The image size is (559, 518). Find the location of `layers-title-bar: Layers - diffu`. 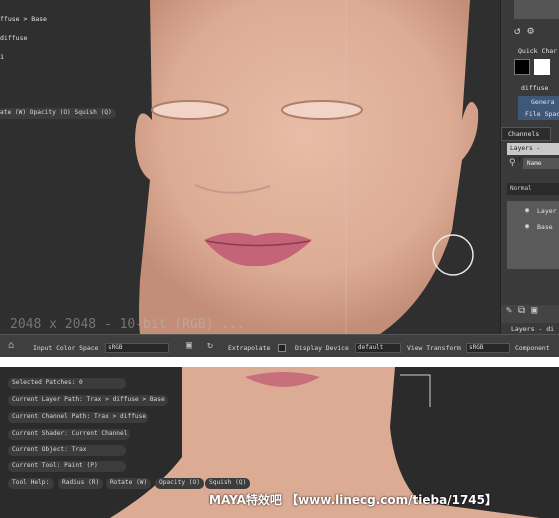

layers-title-bar: Layers - diffu is located at coordinates (533, 153).